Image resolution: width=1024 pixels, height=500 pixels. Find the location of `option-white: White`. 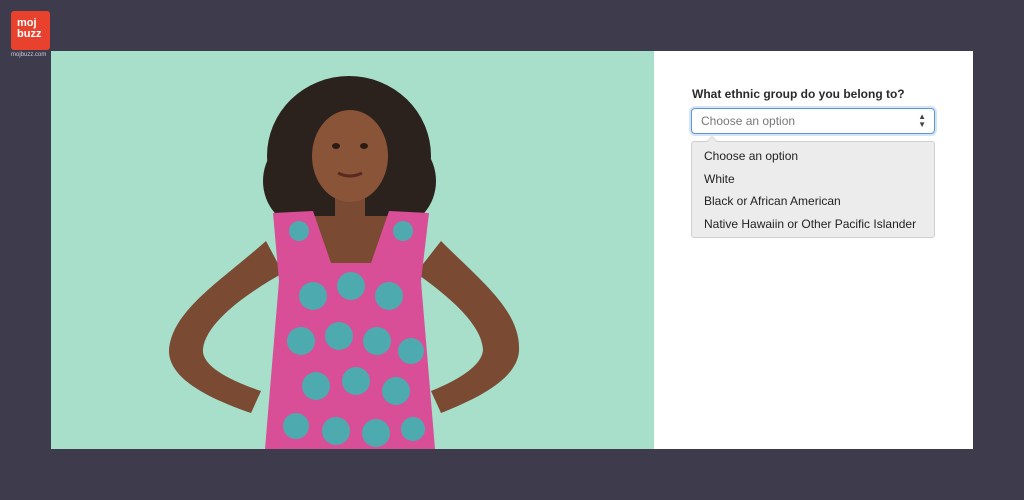

option-white: White is located at coordinates (813, 179).